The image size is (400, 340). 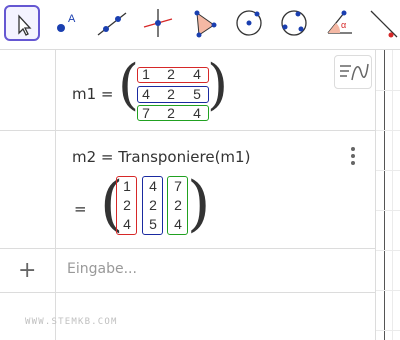 I want to click on graphics-axis, so click(x=384, y=195).